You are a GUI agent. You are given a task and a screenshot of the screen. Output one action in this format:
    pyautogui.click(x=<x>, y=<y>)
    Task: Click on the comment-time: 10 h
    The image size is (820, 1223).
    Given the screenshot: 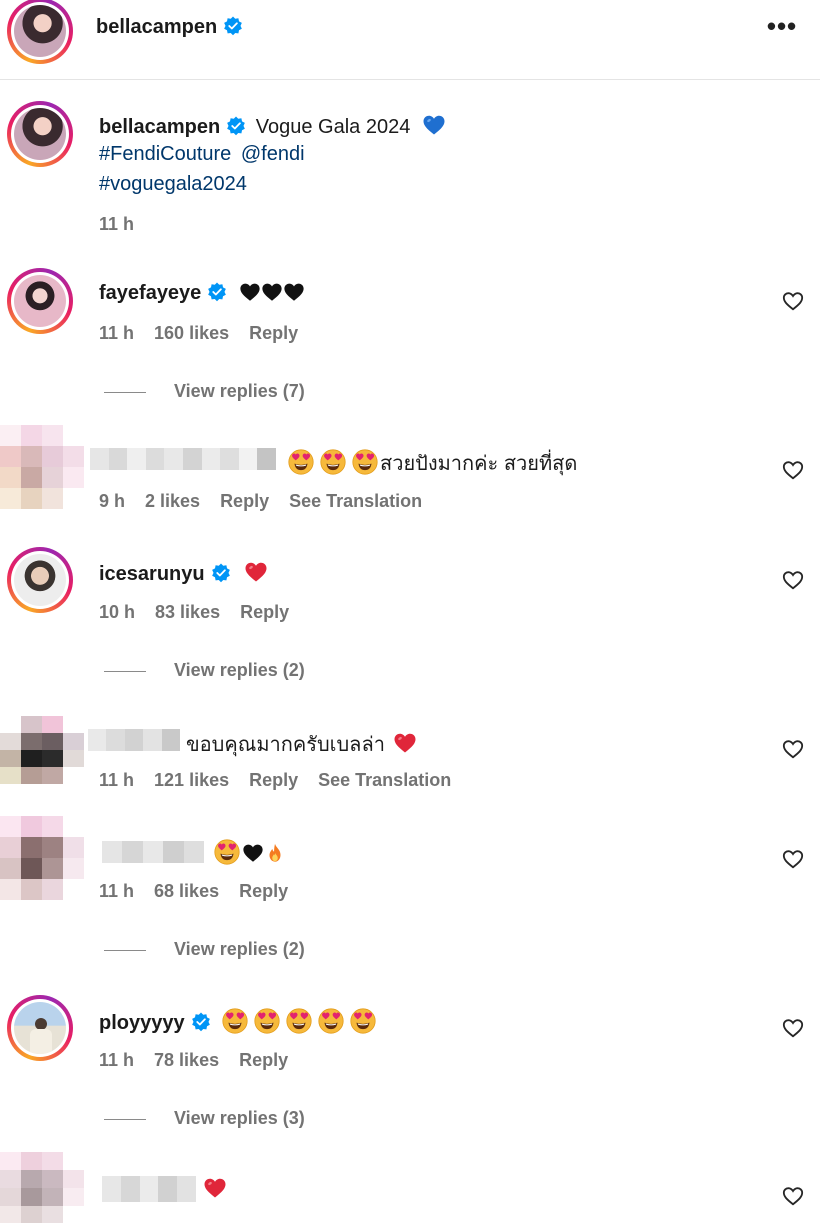 What is the action you would take?
    pyautogui.click(x=117, y=612)
    